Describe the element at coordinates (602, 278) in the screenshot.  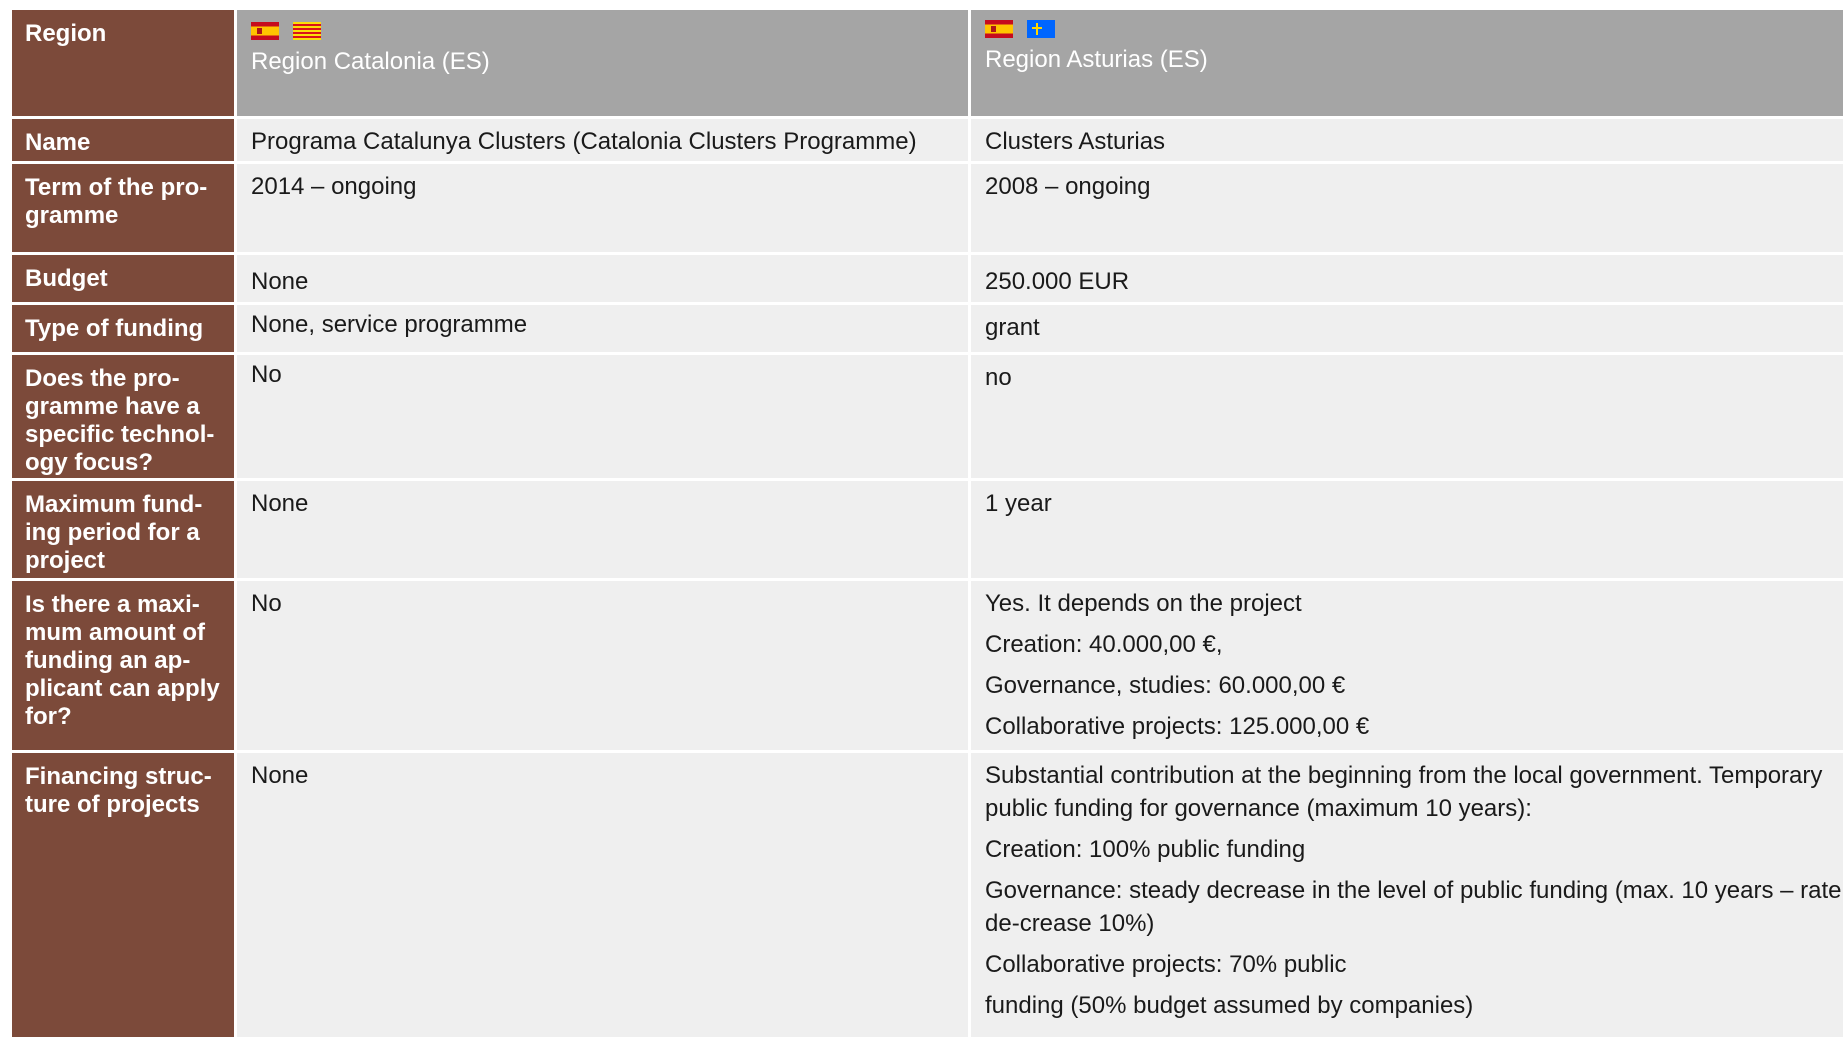
I see `cell-catalonia-budget: None` at that location.